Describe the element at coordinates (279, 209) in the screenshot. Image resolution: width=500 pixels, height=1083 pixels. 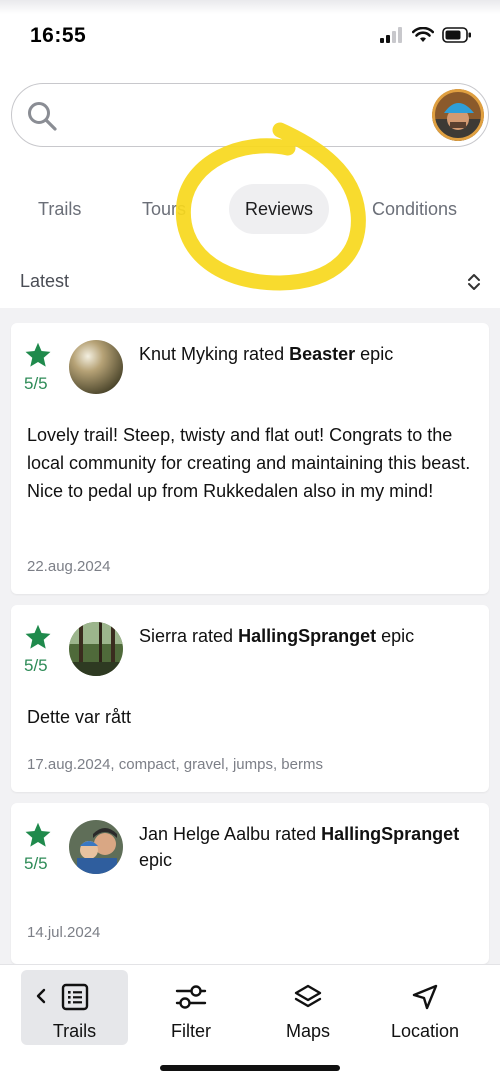
I see `tab-reviews: Reviews` at that location.